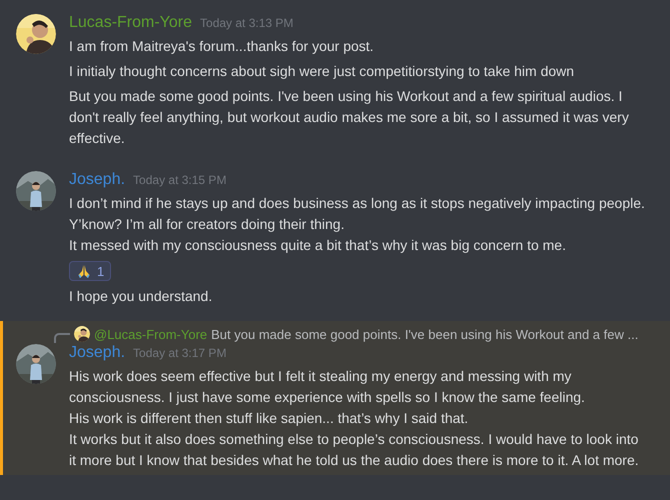 The height and width of the screenshot is (500, 670). I want to click on message-text: But you made some good points. I've been using his Workout and a few spiritual audios. I don't really feel anything, but workout audio makes me sore a bit, so I assumed it was very effective., so click(349, 117).